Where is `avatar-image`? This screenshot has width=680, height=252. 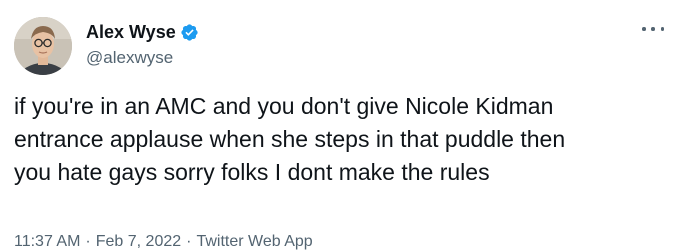 avatar-image is located at coordinates (43, 46).